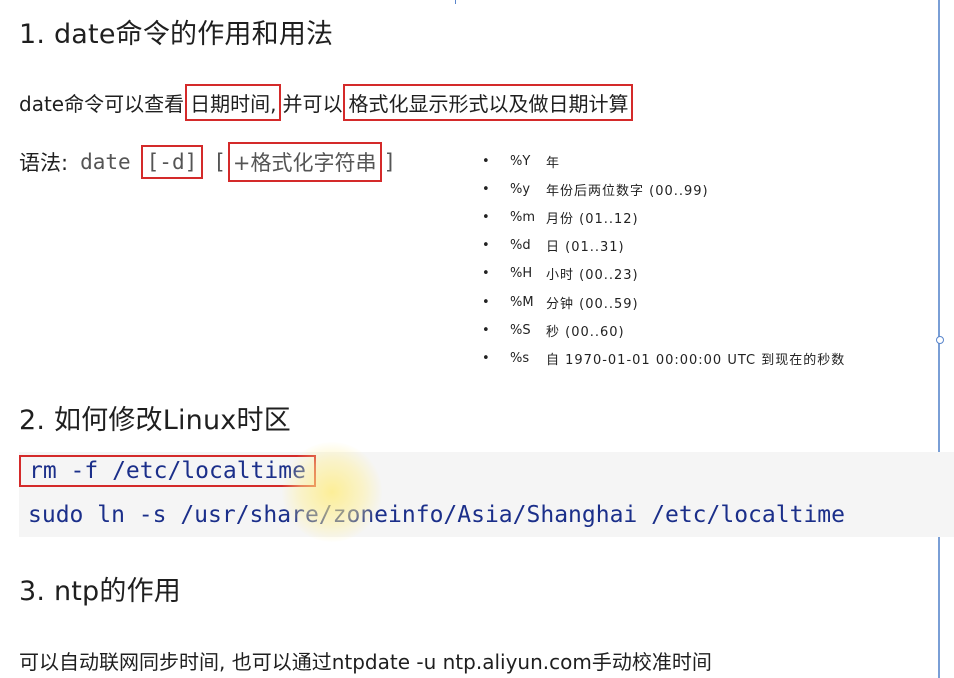 Image resolution: width=954 pixels, height=678 pixels. I want to click on syntax-command: date, so click(105, 162).